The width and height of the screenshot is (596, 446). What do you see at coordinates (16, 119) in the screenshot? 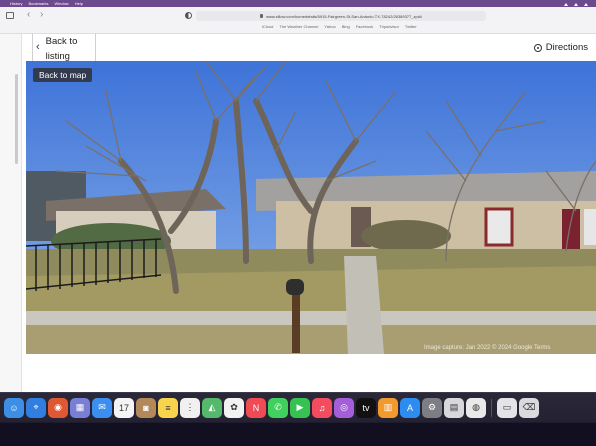
I see `scrollbar` at bounding box center [16, 119].